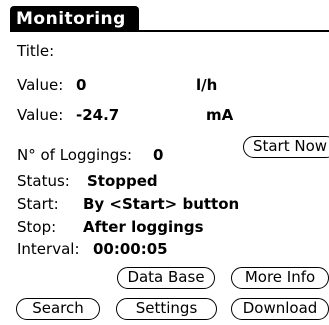  Describe the element at coordinates (40, 115) in the screenshot. I see `value2-label: Value:` at that location.